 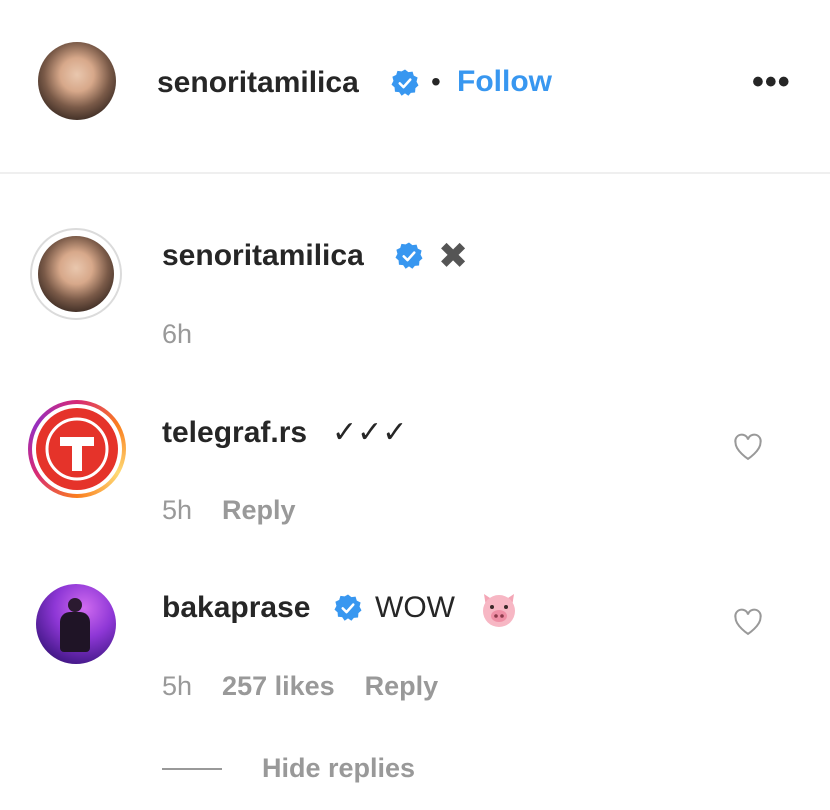 I want to click on comment-text: WOW, so click(x=415, y=607).